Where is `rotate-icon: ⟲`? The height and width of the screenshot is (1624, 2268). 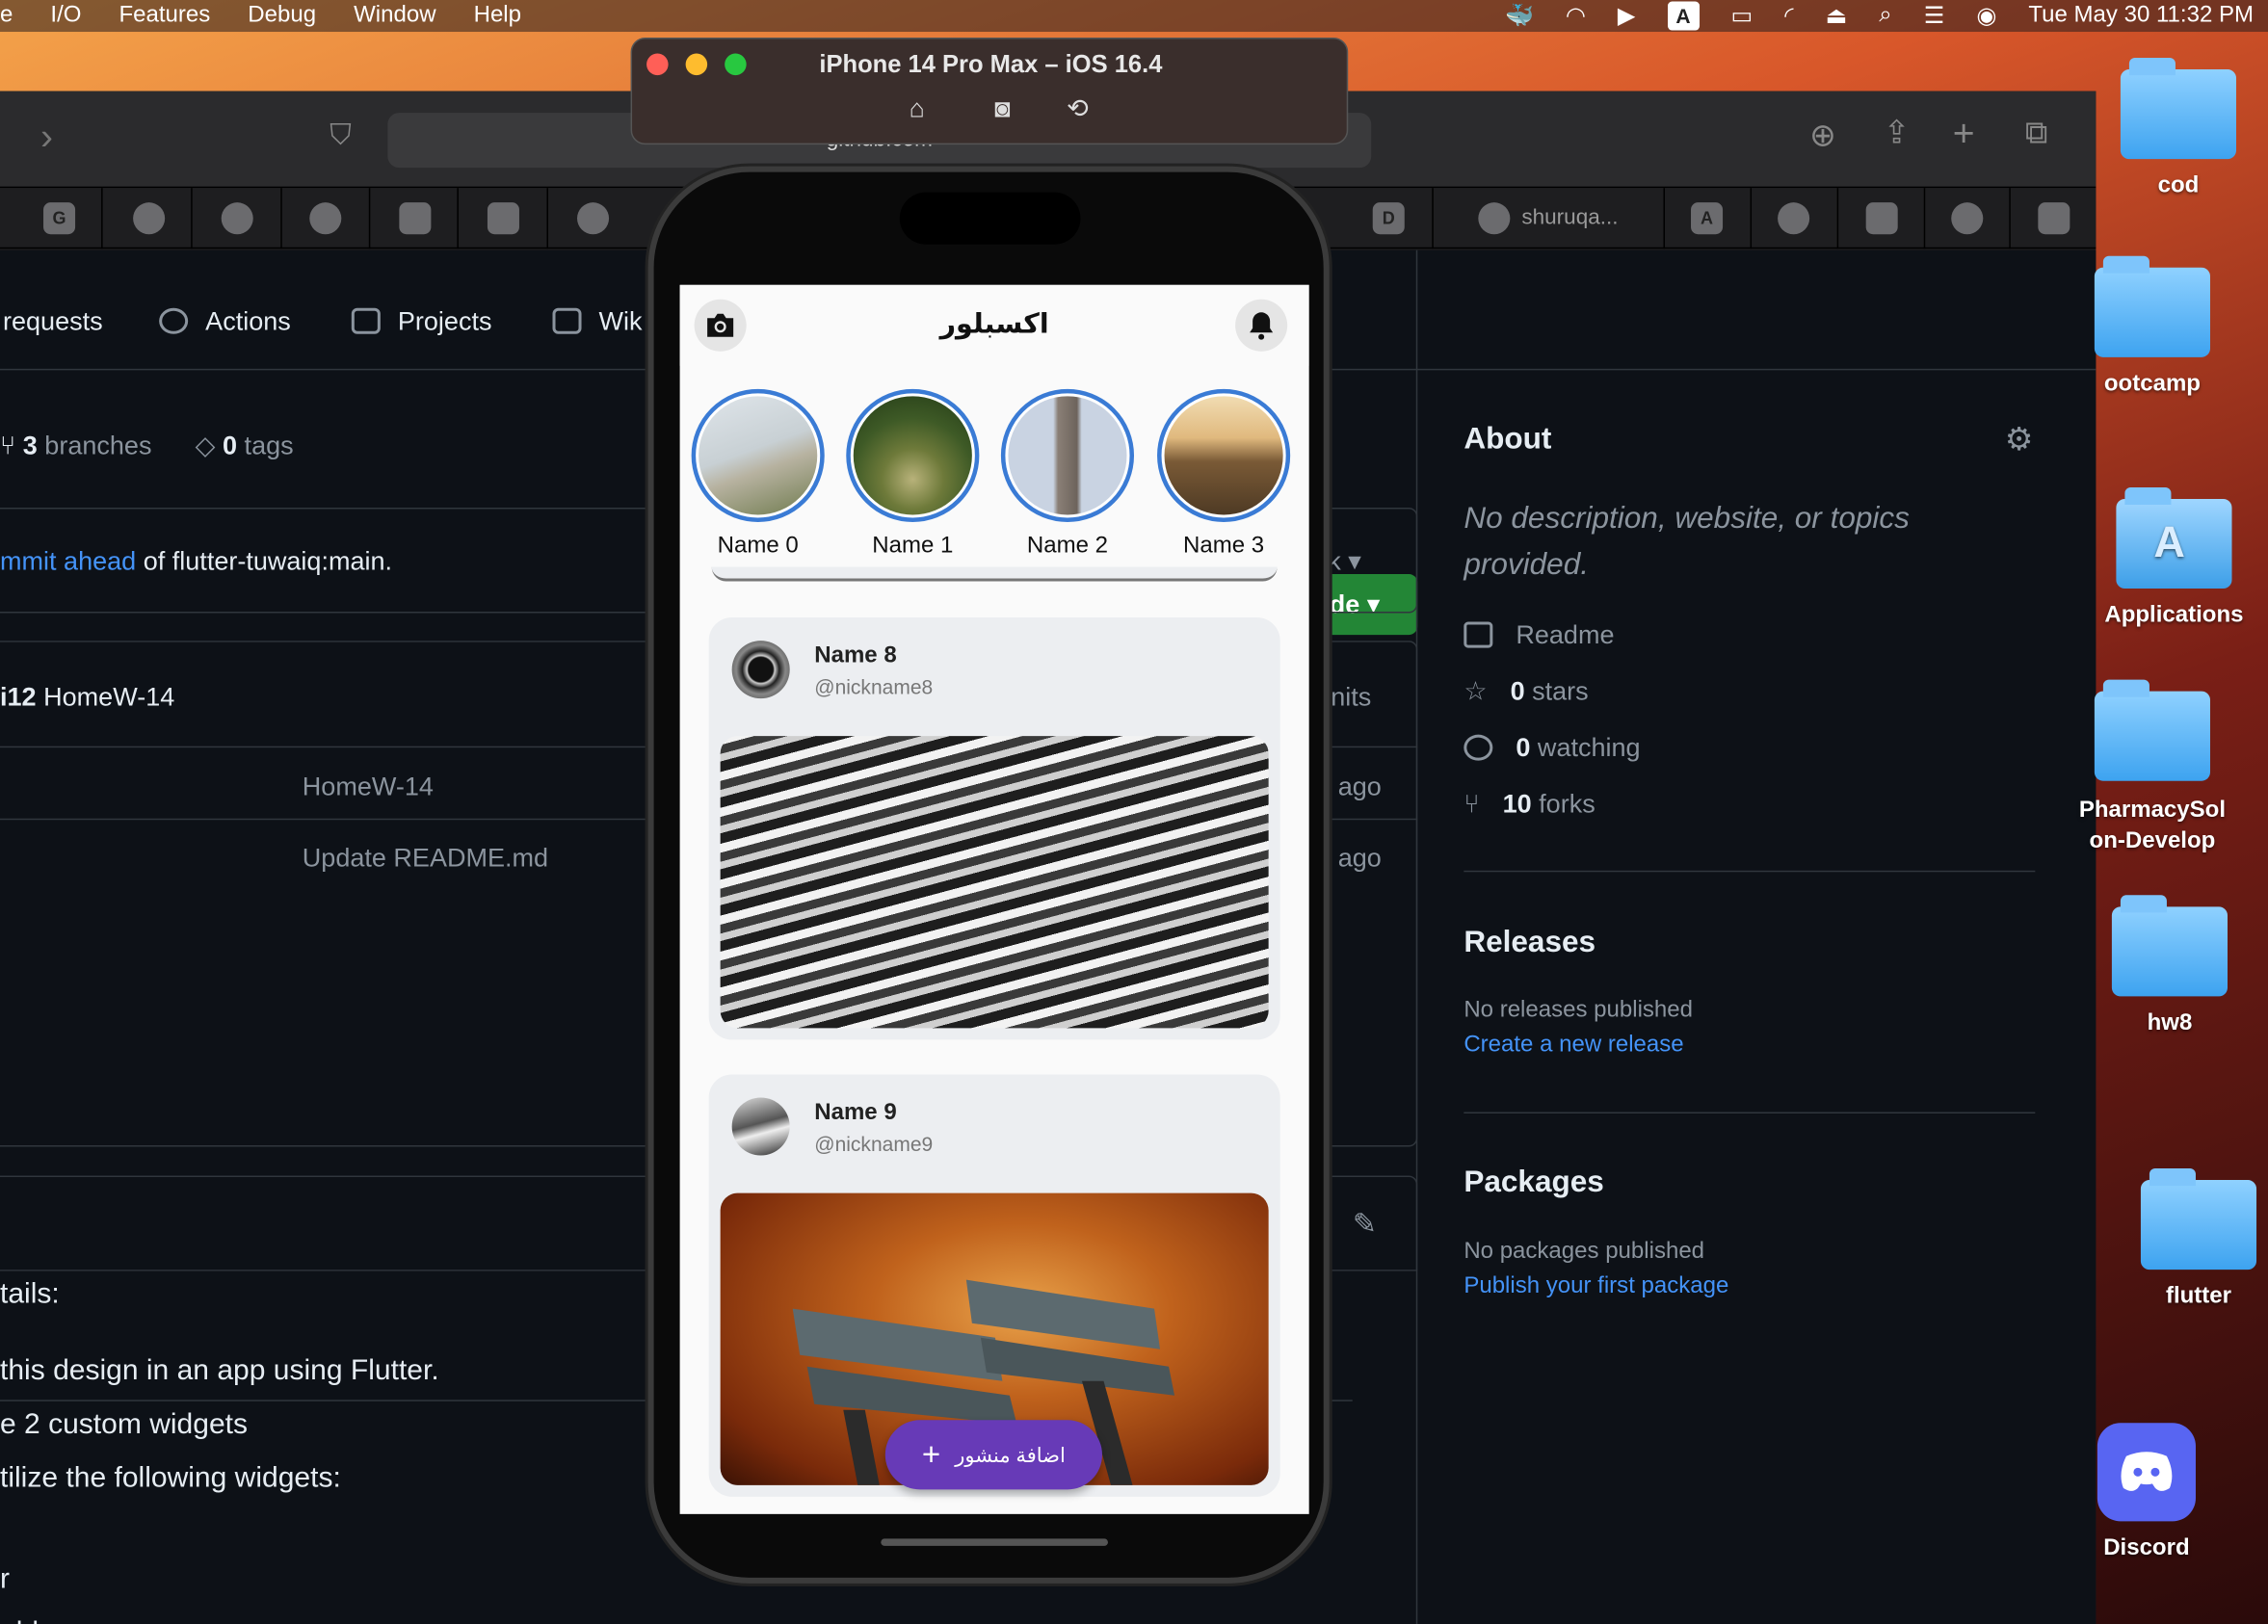
rotate-icon: ⟲ is located at coordinates (1078, 110).